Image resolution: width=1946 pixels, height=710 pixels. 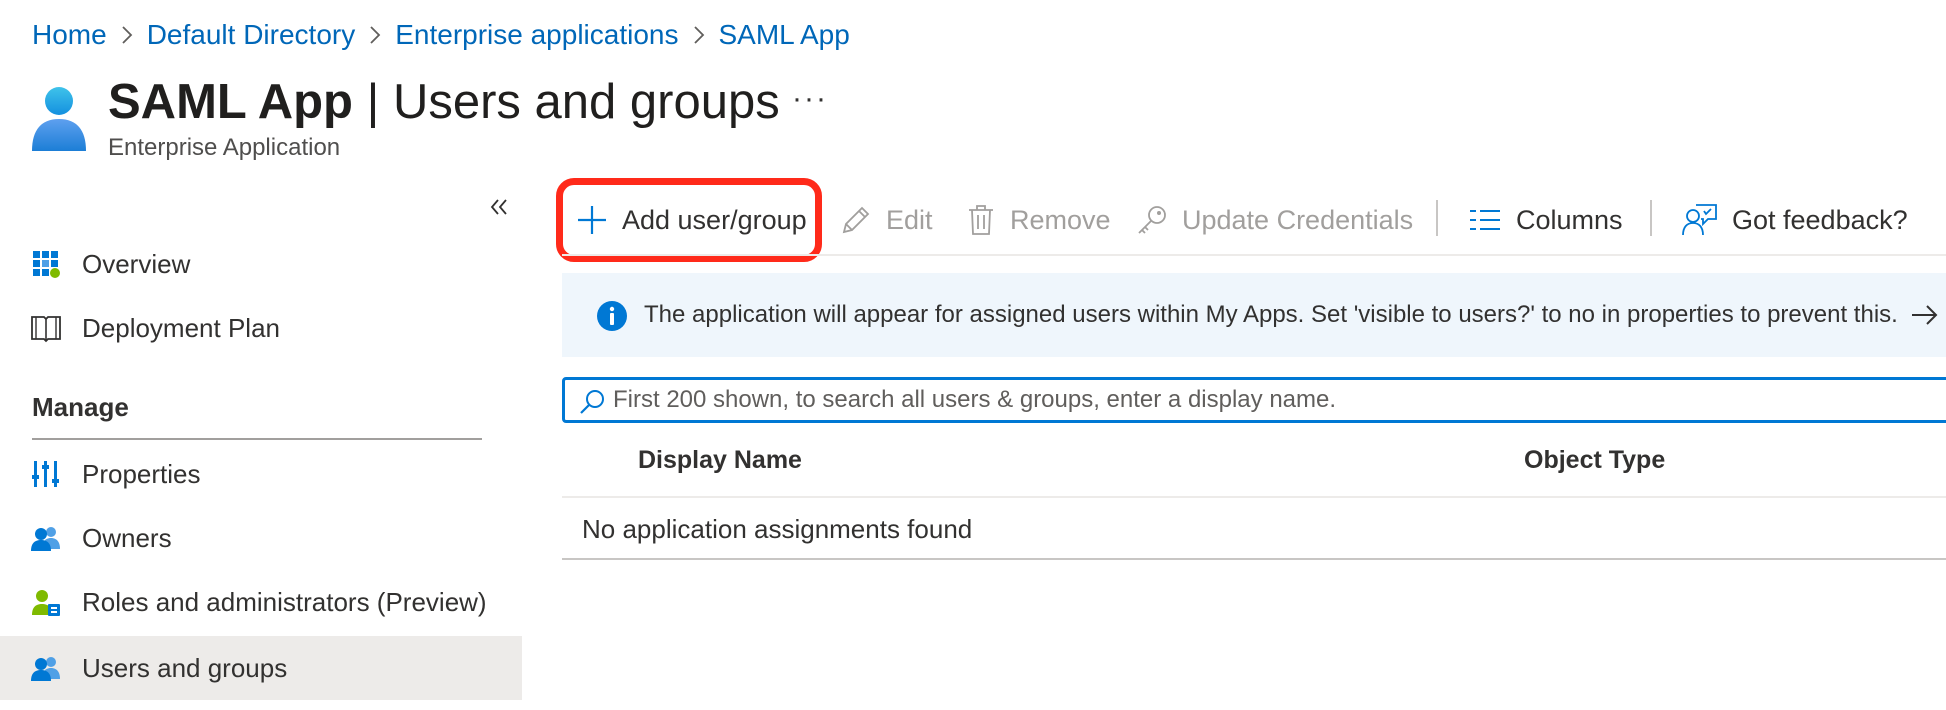 I want to click on collapse-sidebar-button, so click(x=499, y=207).